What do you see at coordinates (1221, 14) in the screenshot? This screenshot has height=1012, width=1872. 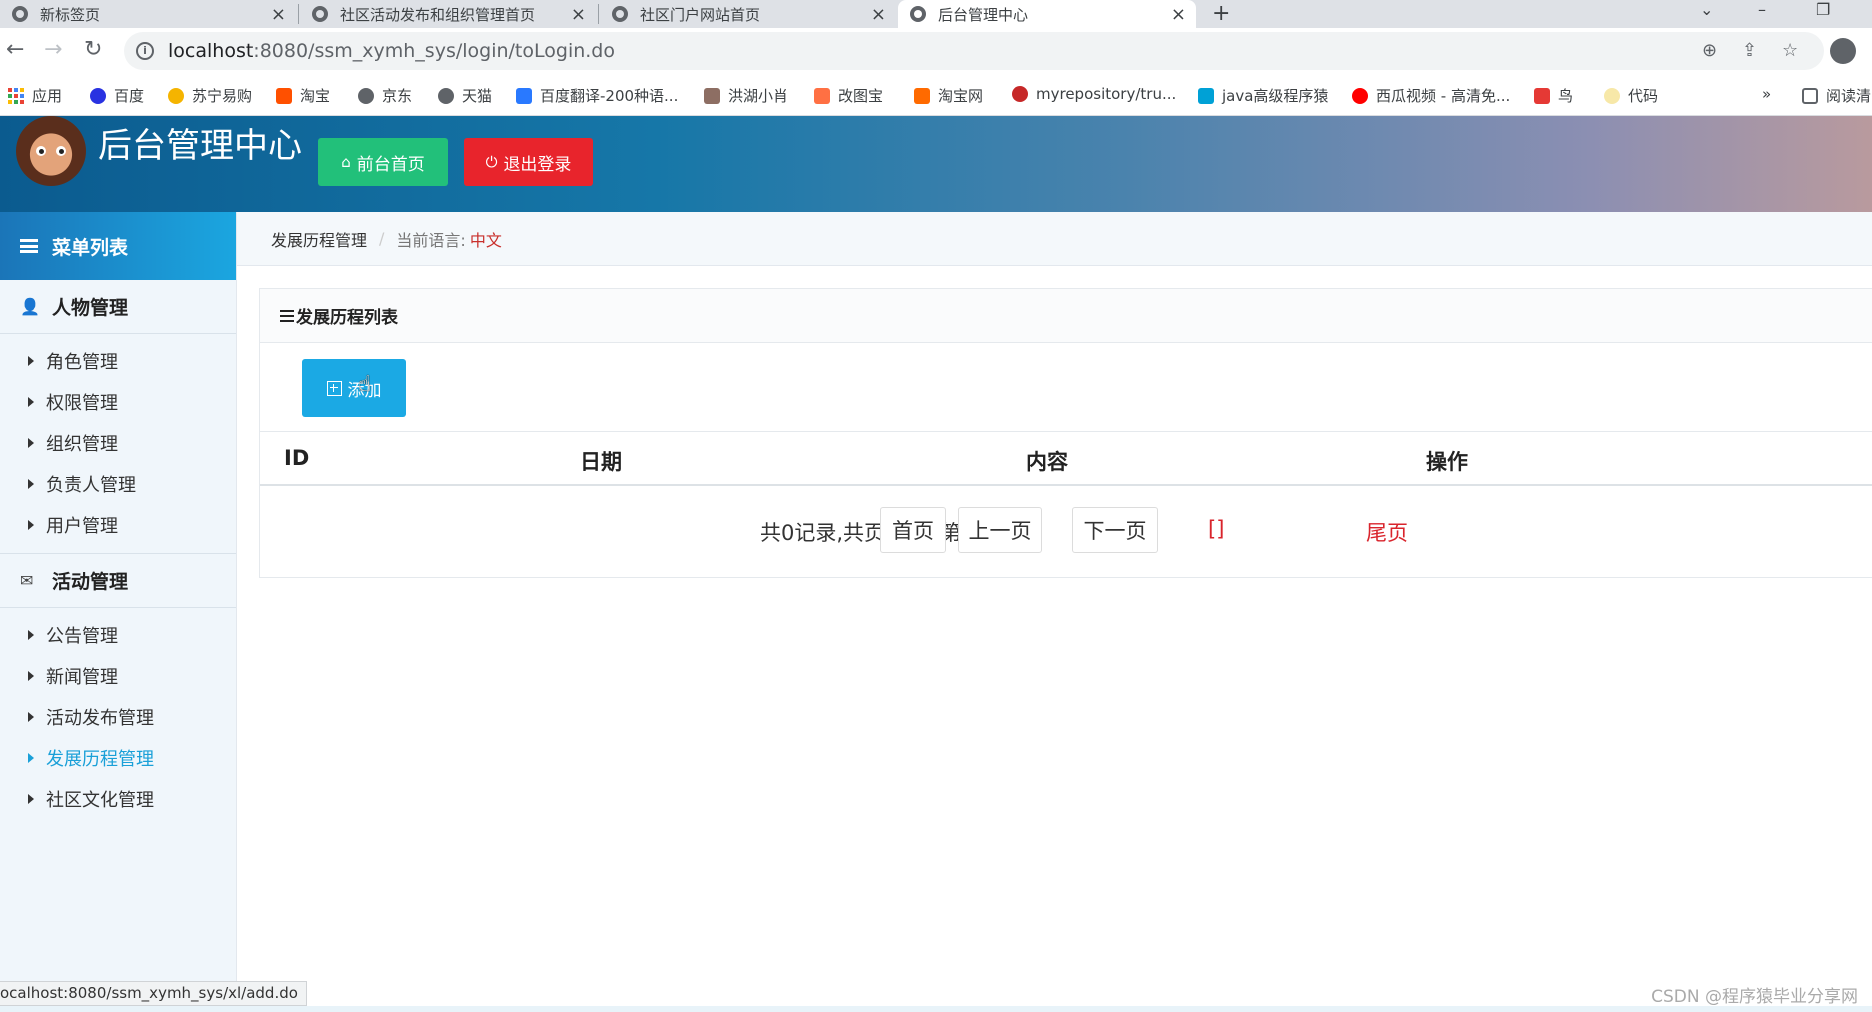 I see `new-tab-button: +` at bounding box center [1221, 14].